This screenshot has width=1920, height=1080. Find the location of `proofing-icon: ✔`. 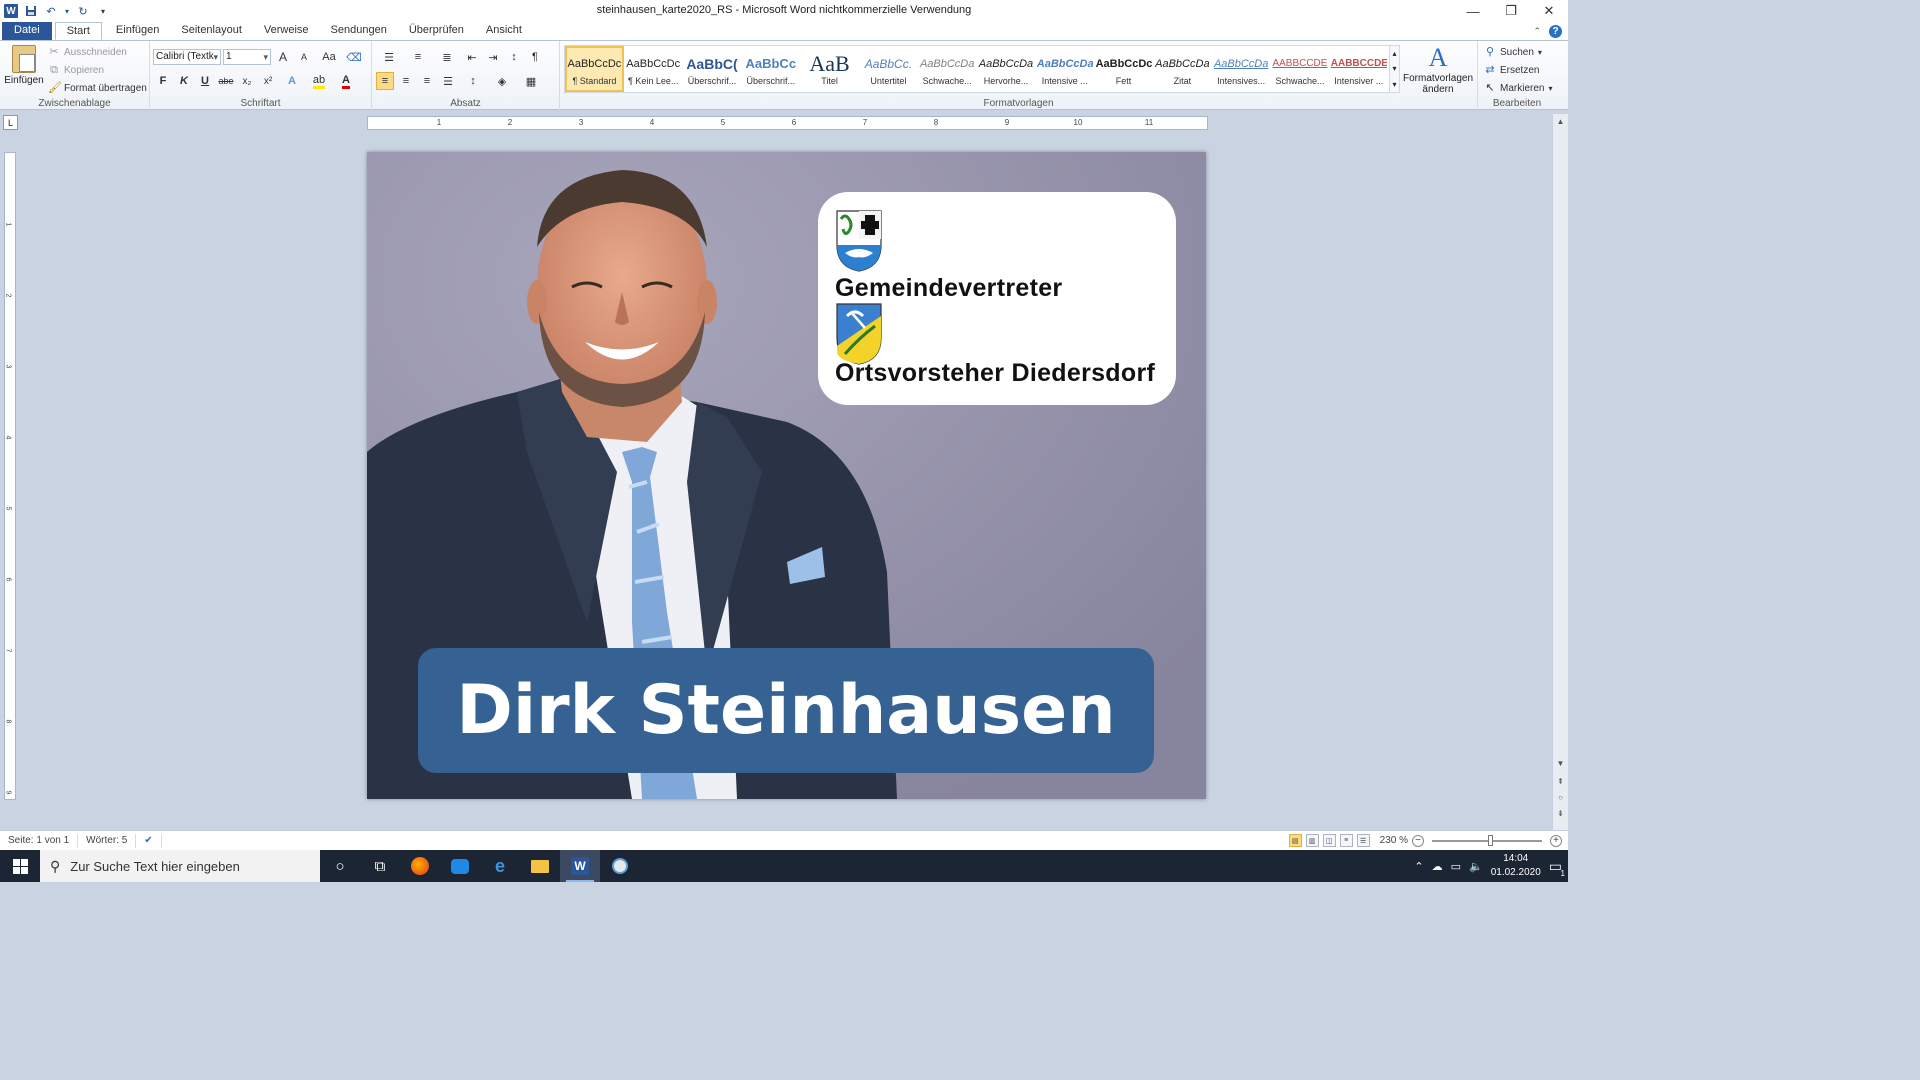

proofing-icon: ✔ is located at coordinates (149, 840).